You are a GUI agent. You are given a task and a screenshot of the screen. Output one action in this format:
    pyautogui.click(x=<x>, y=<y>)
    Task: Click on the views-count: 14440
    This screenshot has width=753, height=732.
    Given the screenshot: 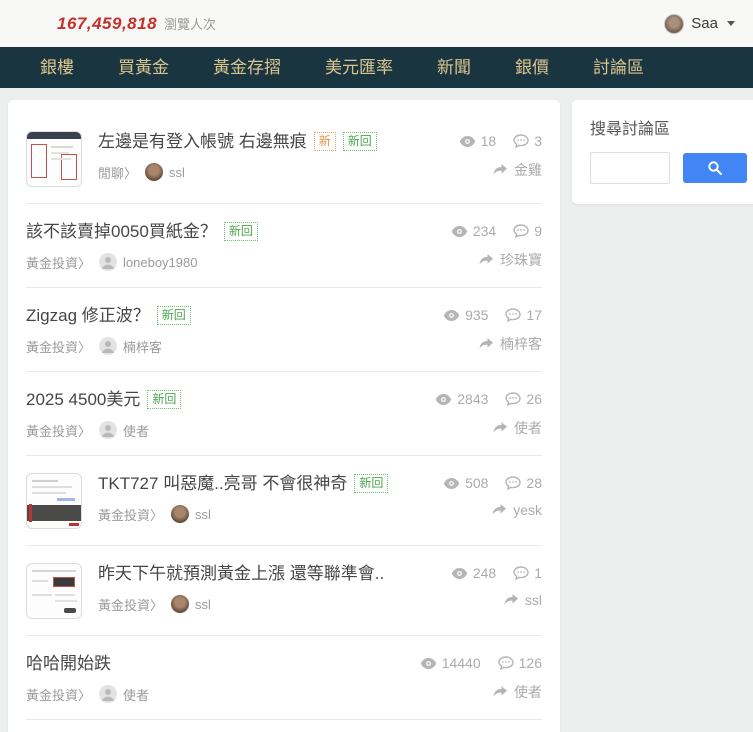 What is the action you would take?
    pyautogui.click(x=461, y=663)
    